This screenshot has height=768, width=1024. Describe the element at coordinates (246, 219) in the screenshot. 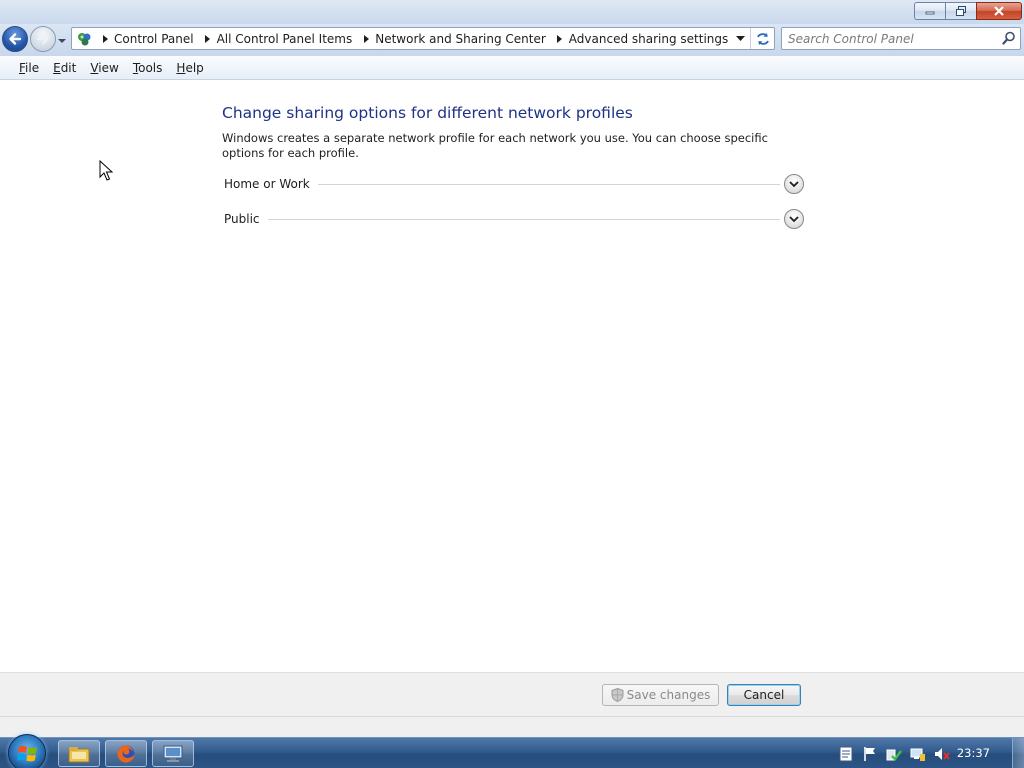

I see `profile-name: Public` at that location.